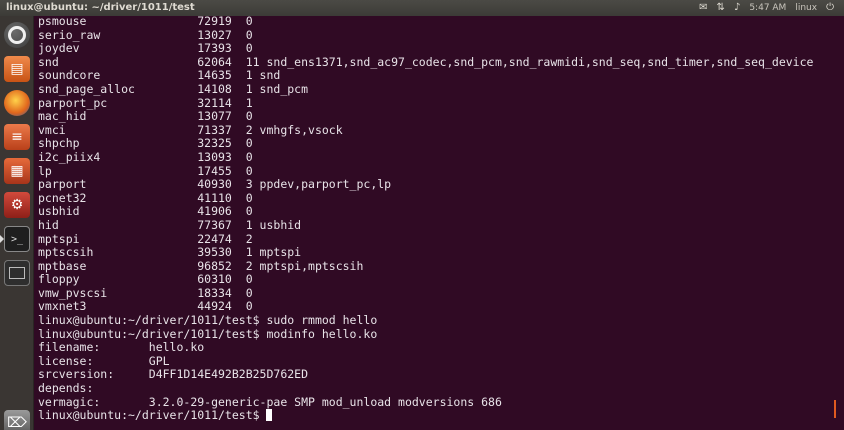 Image resolution: width=844 pixels, height=430 pixels. Describe the element at coordinates (17, 69) in the screenshot. I see `files-icon: ▤` at that location.